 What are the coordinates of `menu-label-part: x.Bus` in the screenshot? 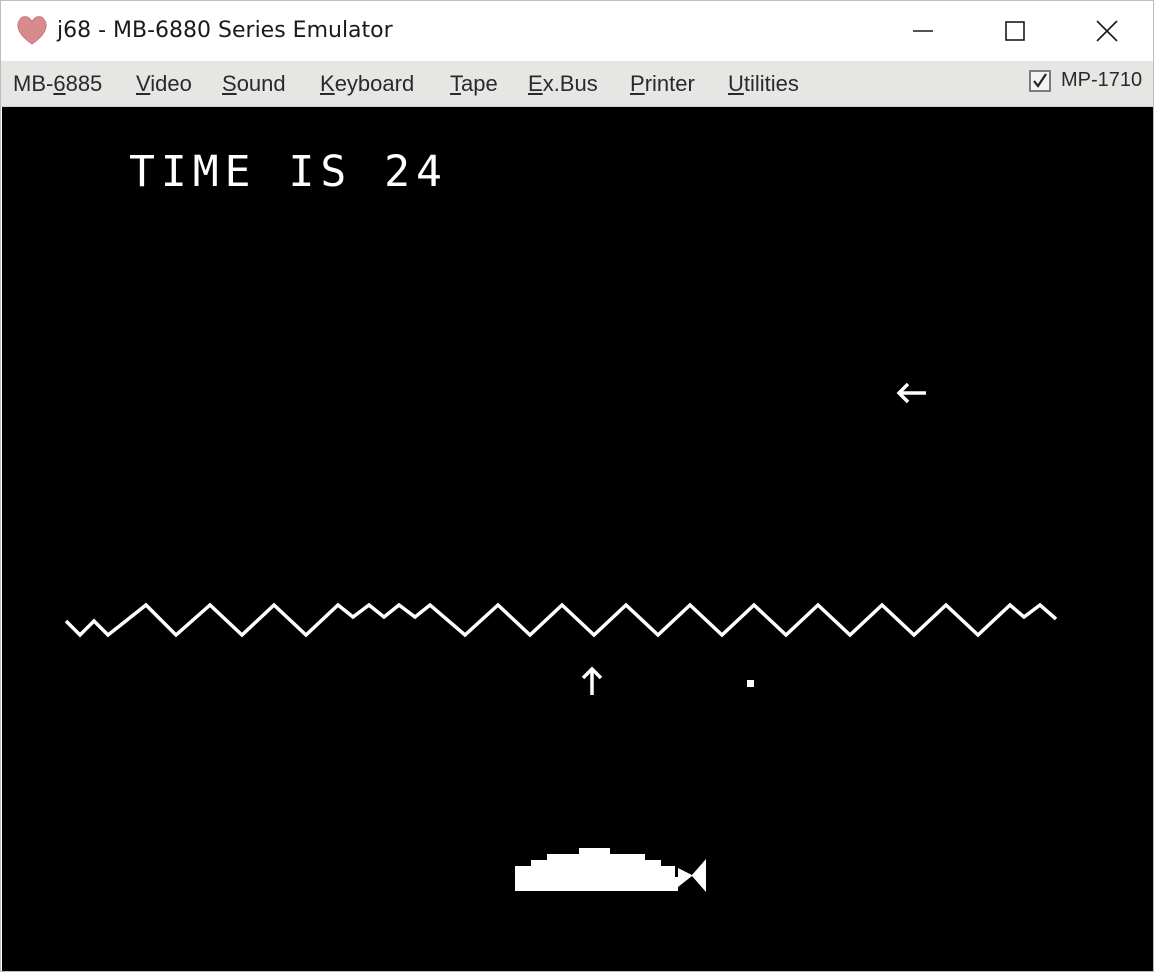 It's located at (570, 83).